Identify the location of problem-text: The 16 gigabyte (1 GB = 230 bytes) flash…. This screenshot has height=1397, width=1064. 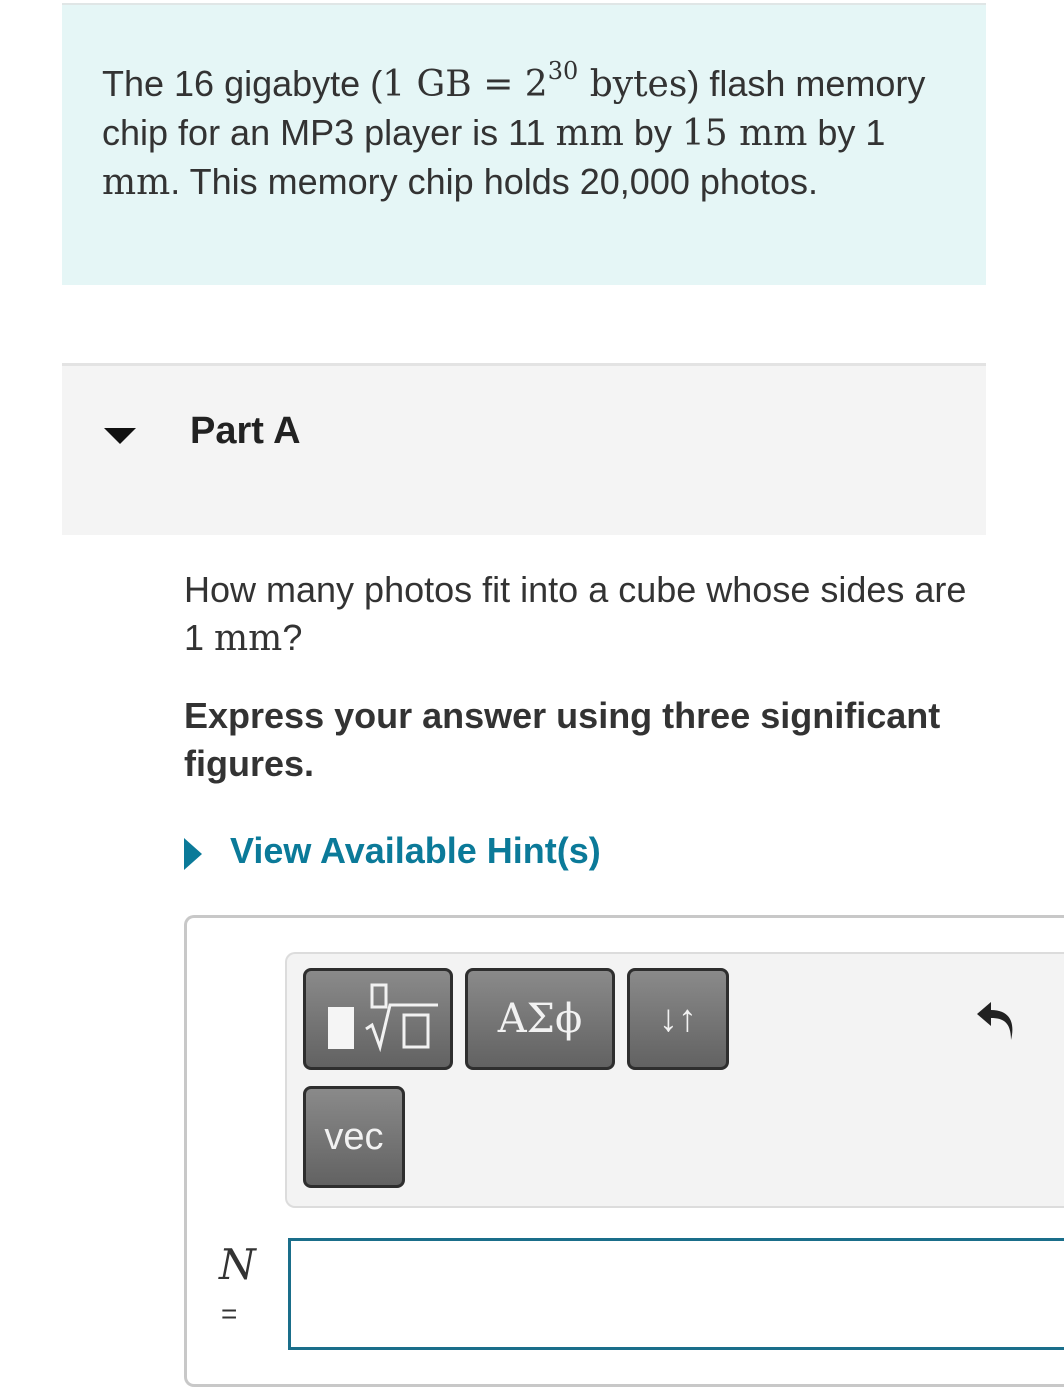
(532, 129).